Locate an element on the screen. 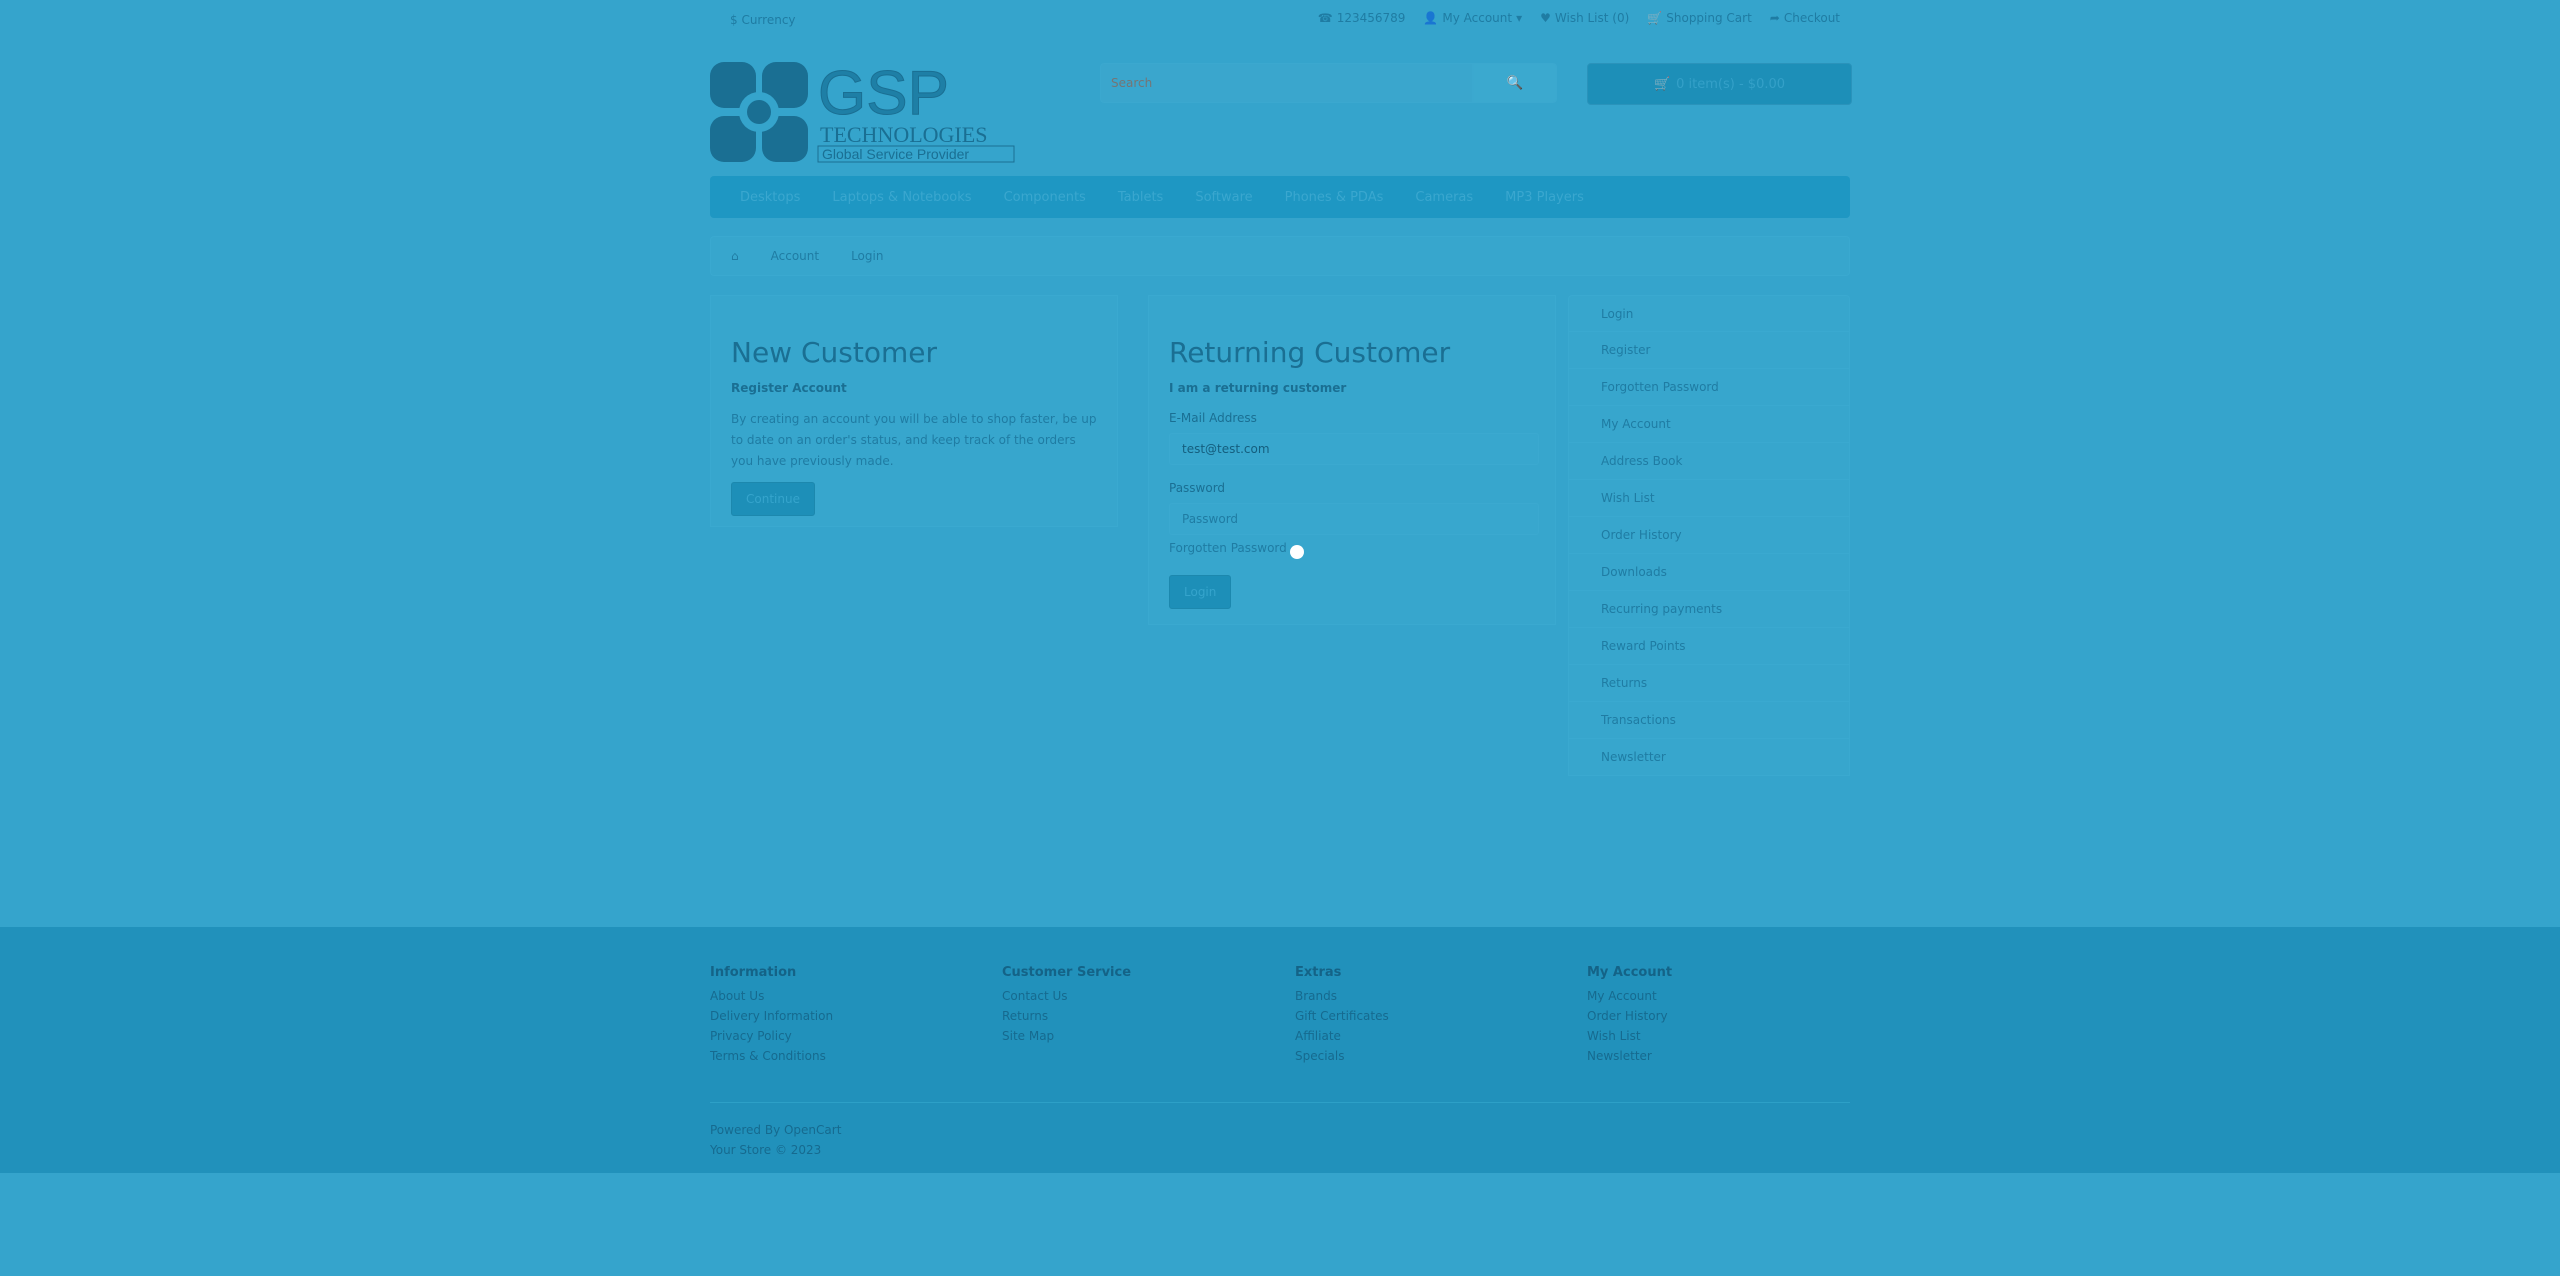 This screenshot has height=1276, width=2560. footer-link: Site Map is located at coordinates (1066, 1036).